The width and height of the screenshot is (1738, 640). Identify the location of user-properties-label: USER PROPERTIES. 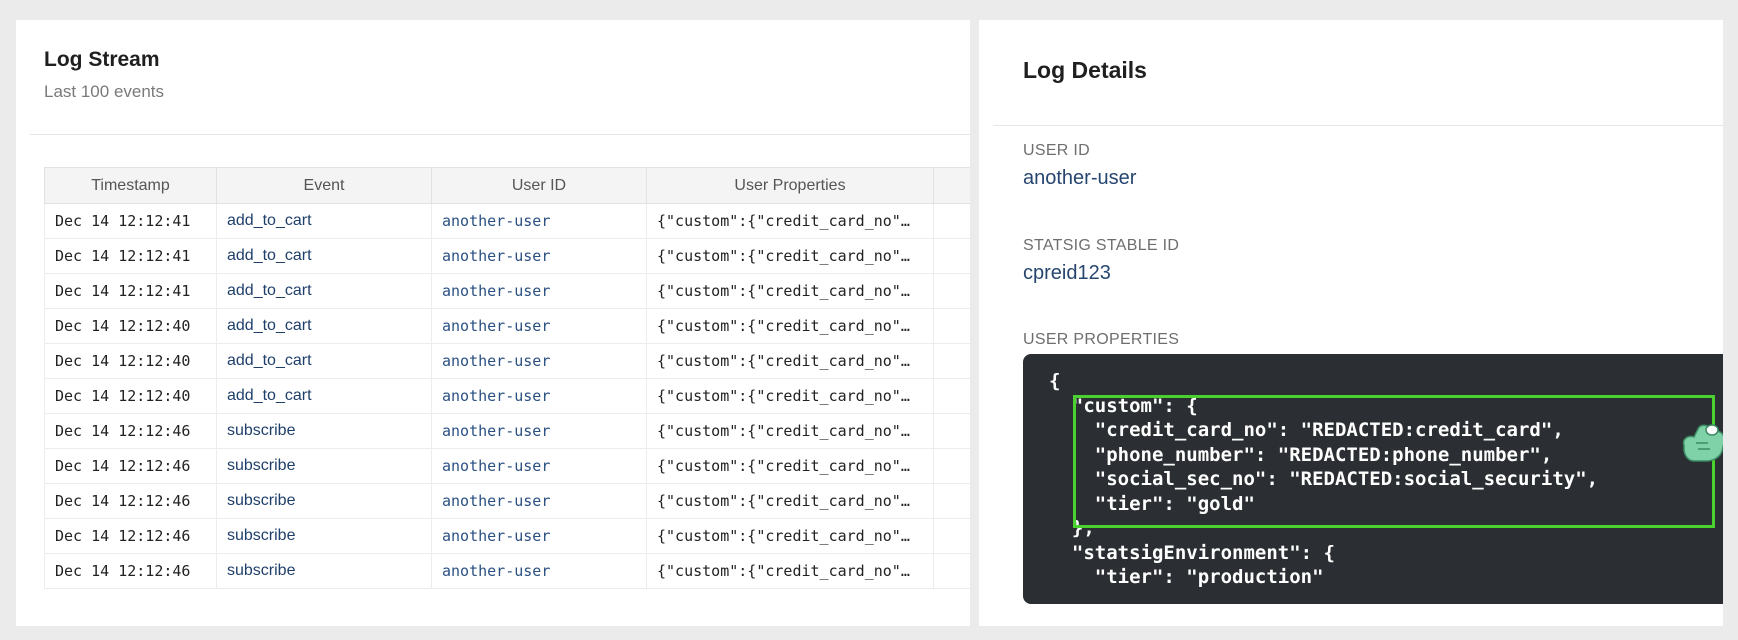
(1101, 339).